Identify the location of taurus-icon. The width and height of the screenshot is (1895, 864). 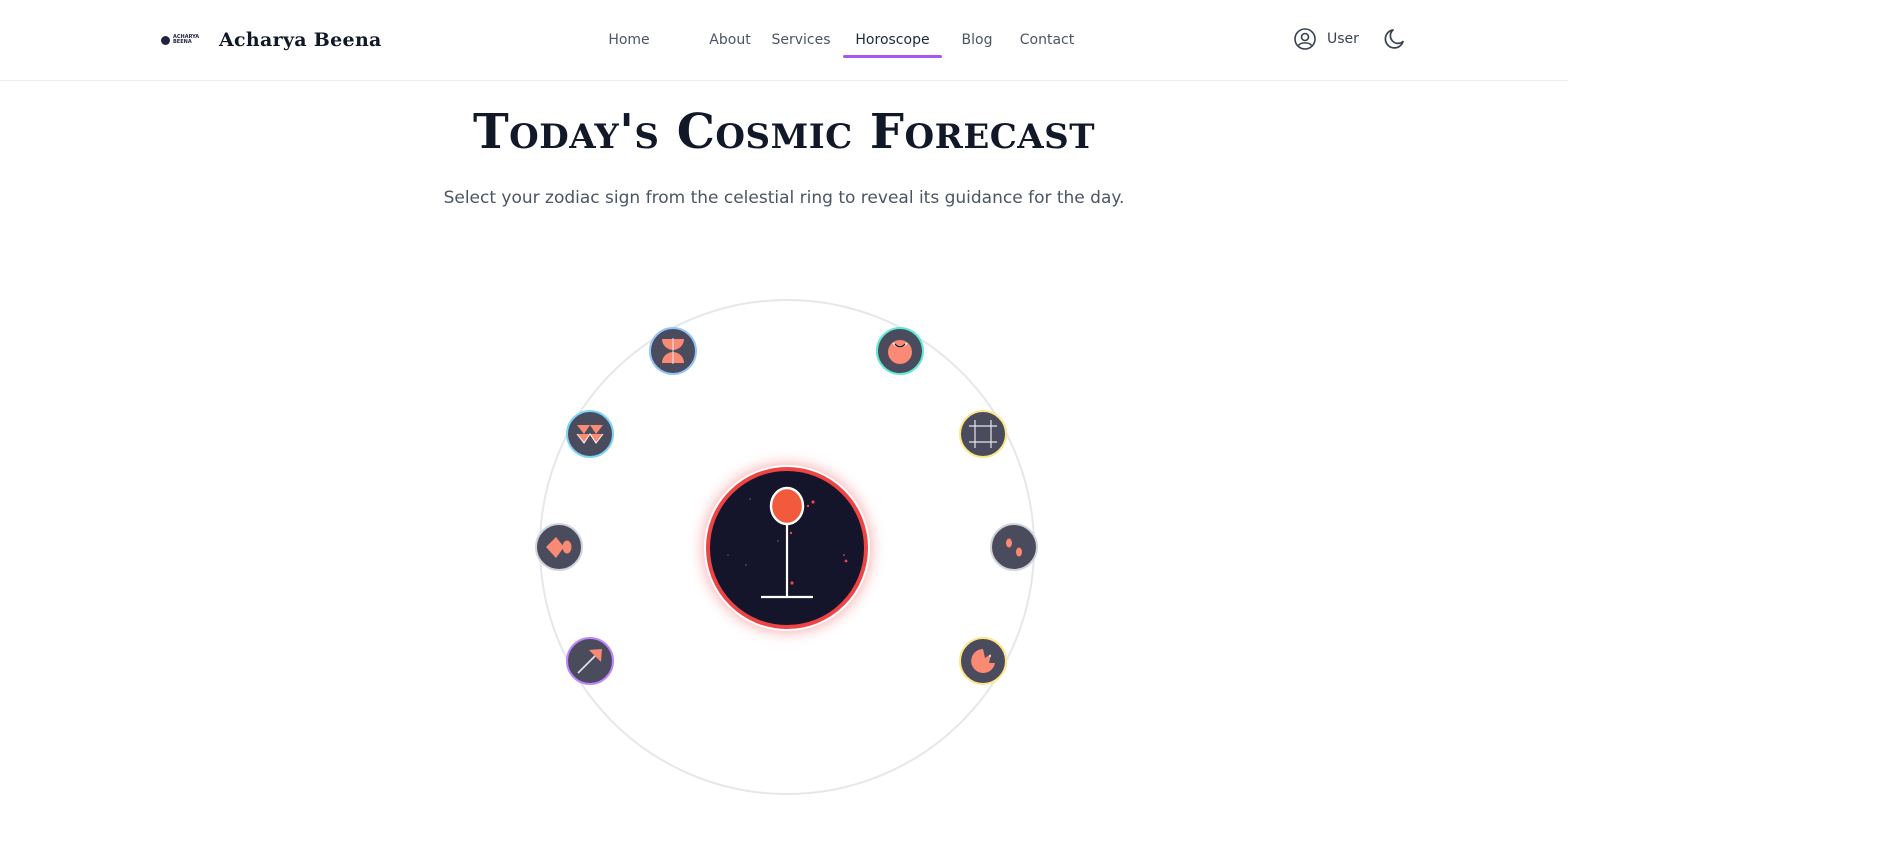
(900, 352).